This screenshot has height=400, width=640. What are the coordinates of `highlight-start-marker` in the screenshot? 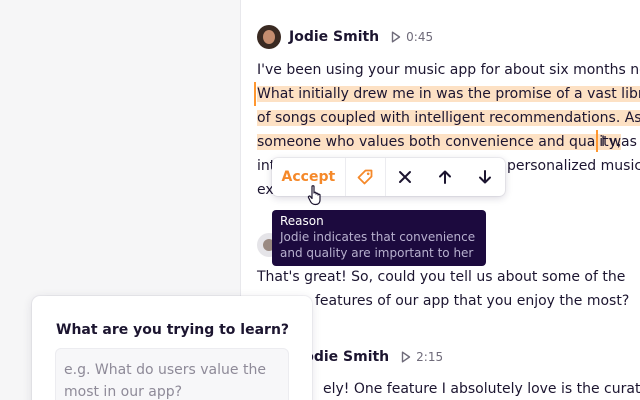 It's located at (255, 94).